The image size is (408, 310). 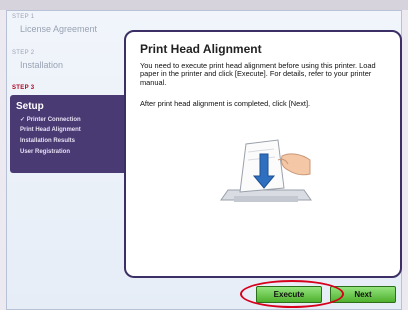 I want to click on setup-step-title: Setup, so click(x=30, y=106).